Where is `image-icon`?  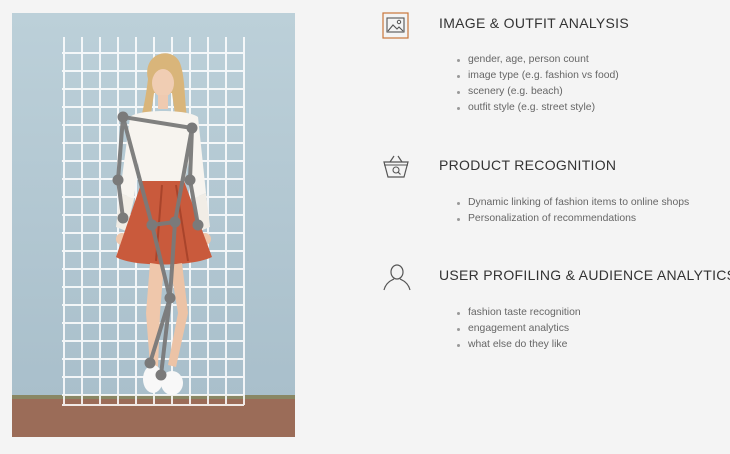
image-icon is located at coordinates (397, 27).